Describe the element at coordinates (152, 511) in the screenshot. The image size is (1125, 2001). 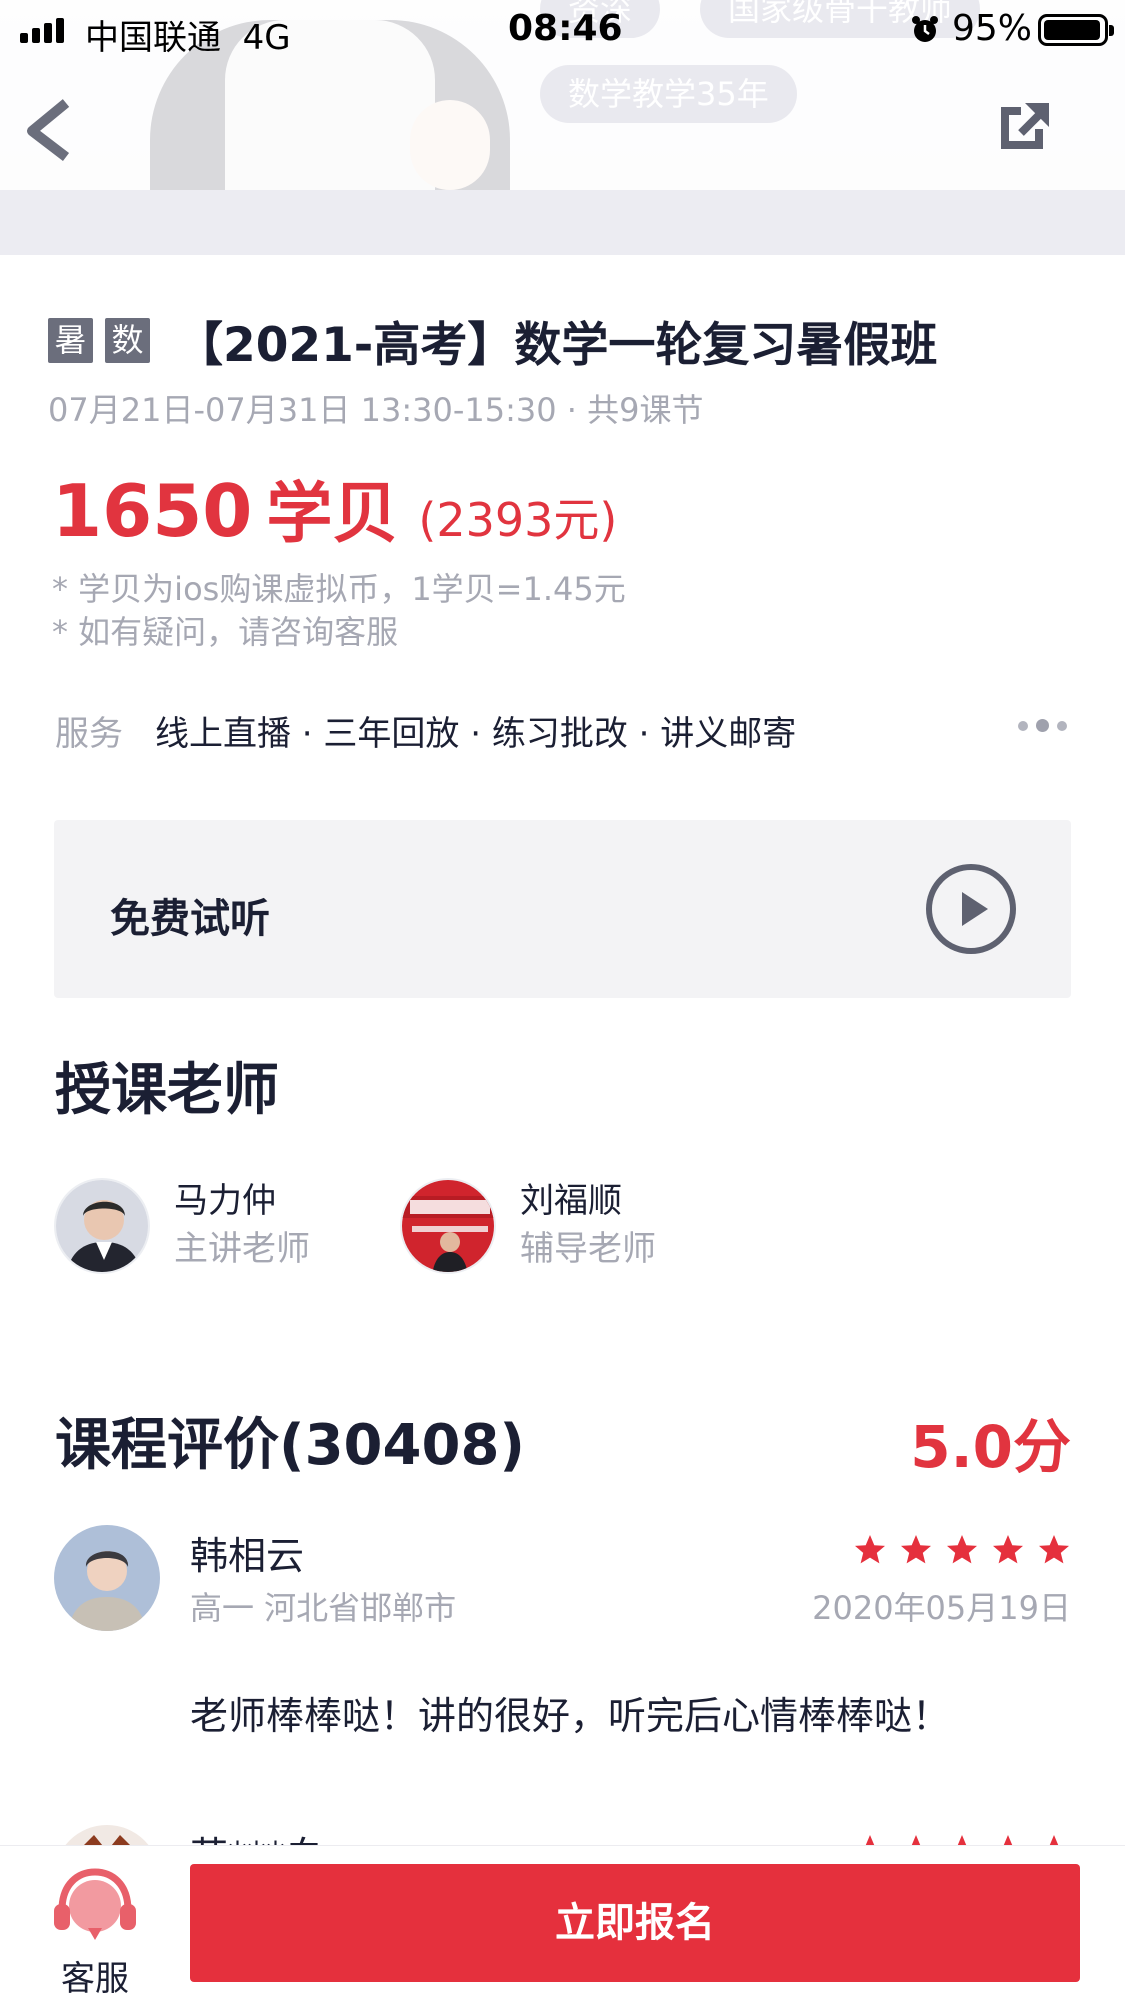
I see `price-amount: 1650` at that location.